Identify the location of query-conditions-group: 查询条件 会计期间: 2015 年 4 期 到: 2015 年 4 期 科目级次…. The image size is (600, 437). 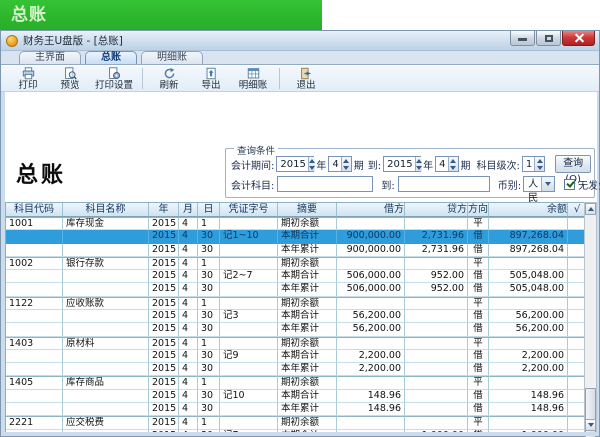
(412, 180).